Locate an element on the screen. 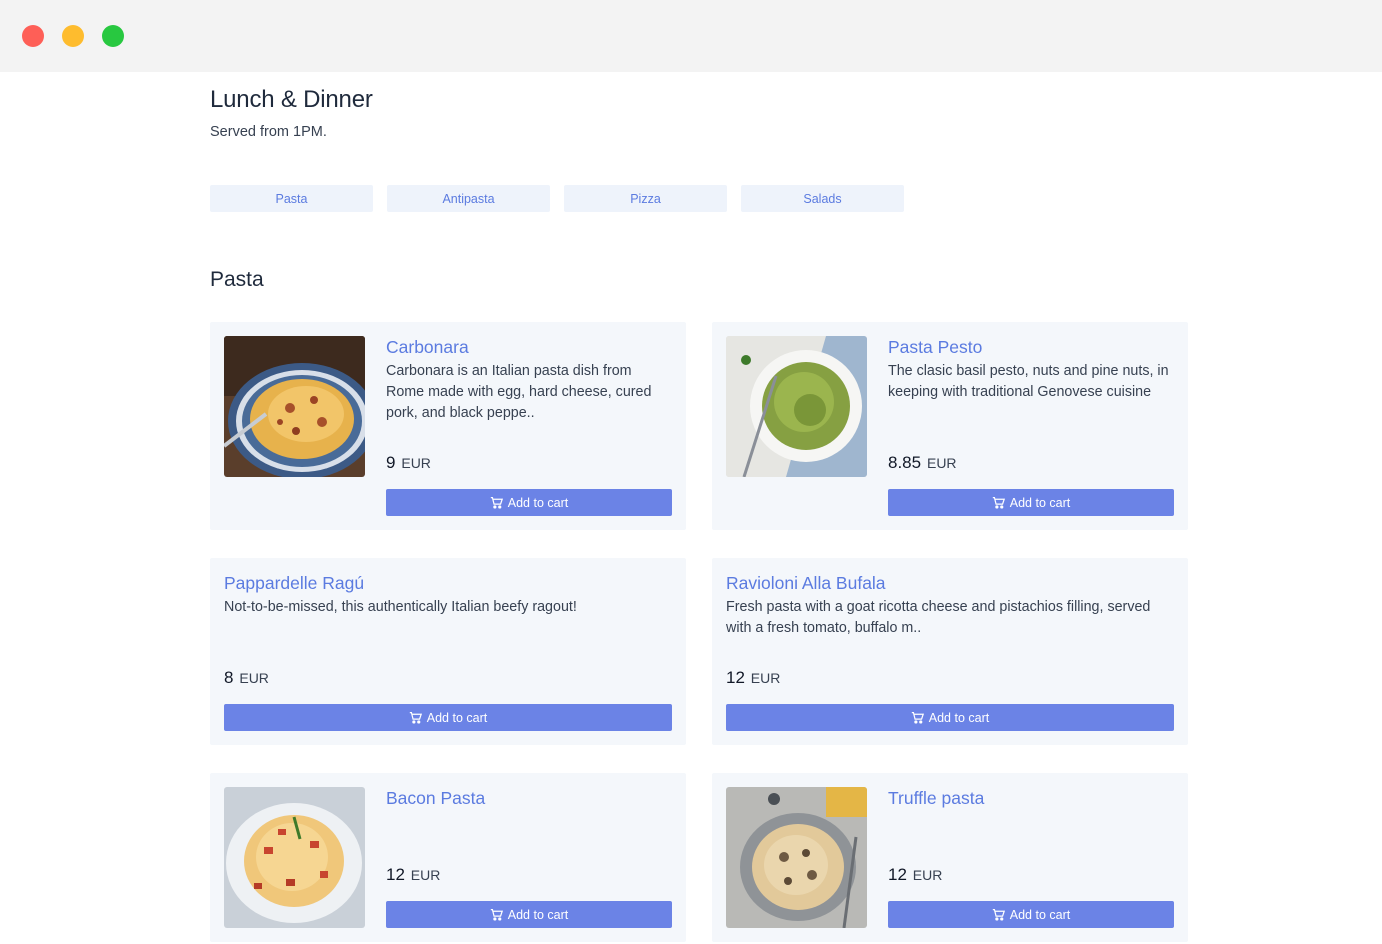  tab-antipasta: Antipasta is located at coordinates (468, 198).